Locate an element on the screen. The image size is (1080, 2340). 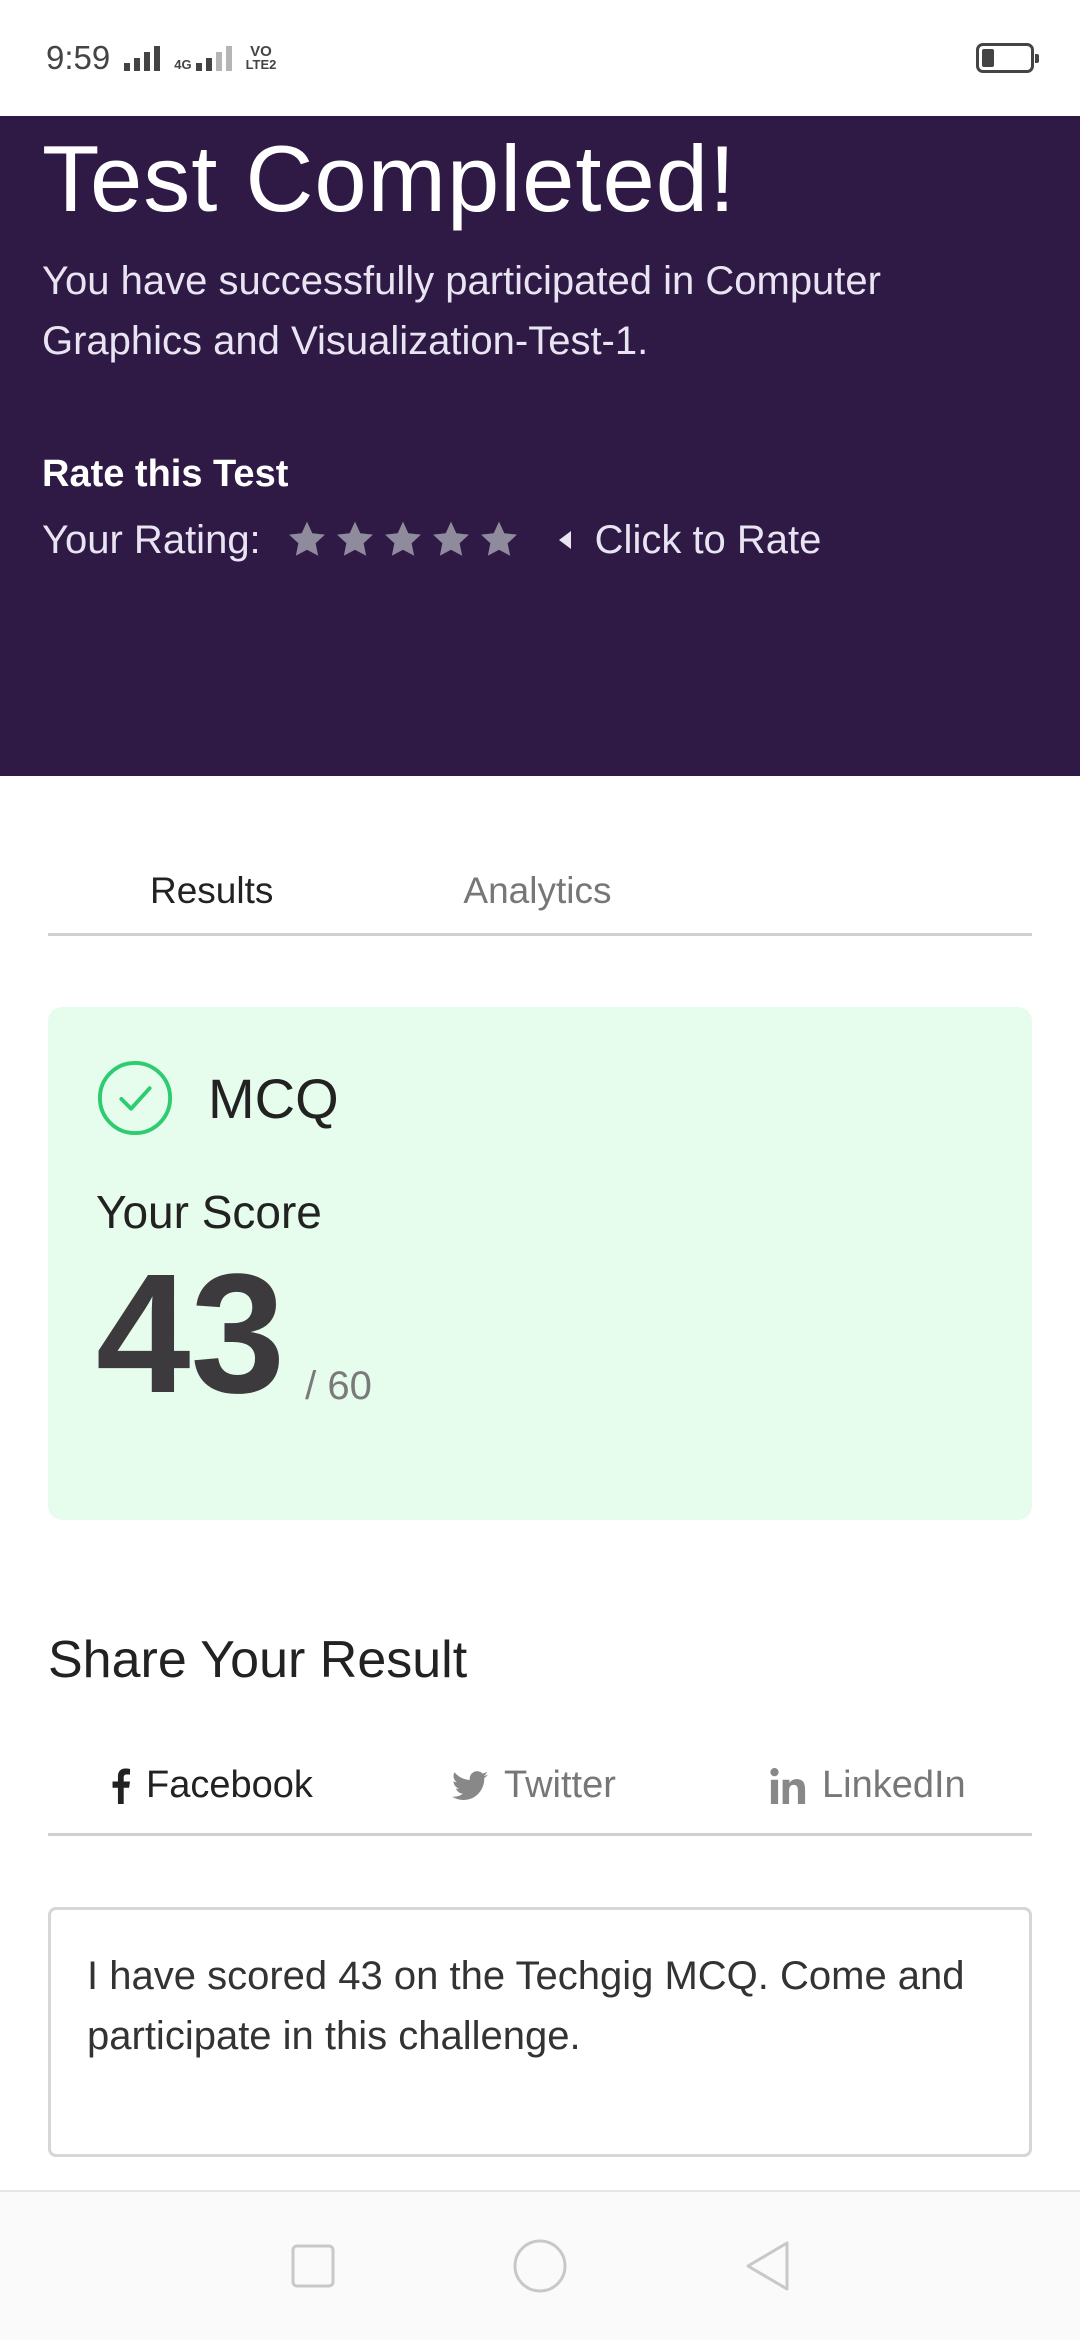
recent-apps-button is located at coordinates (313, 2266).